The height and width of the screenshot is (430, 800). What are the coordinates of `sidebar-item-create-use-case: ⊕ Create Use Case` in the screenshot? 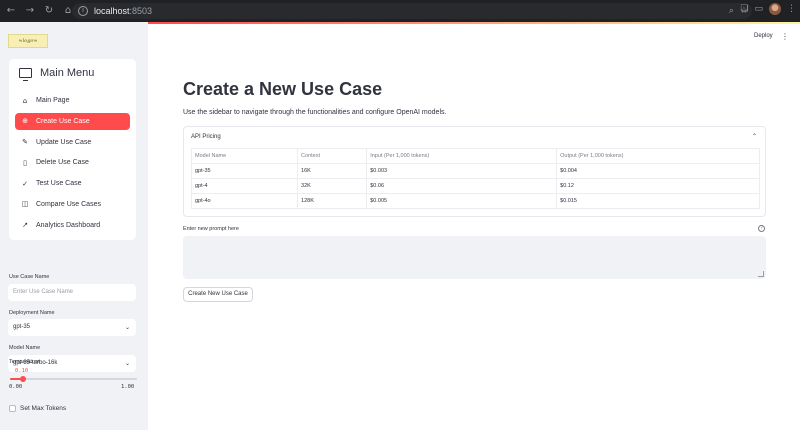 It's located at (72, 121).